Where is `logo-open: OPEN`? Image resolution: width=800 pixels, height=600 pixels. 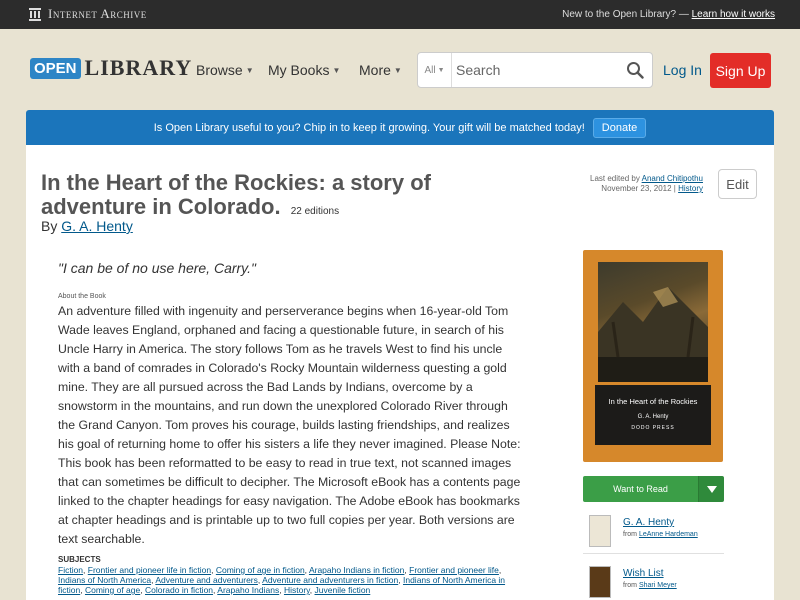 logo-open: OPEN is located at coordinates (55, 68).